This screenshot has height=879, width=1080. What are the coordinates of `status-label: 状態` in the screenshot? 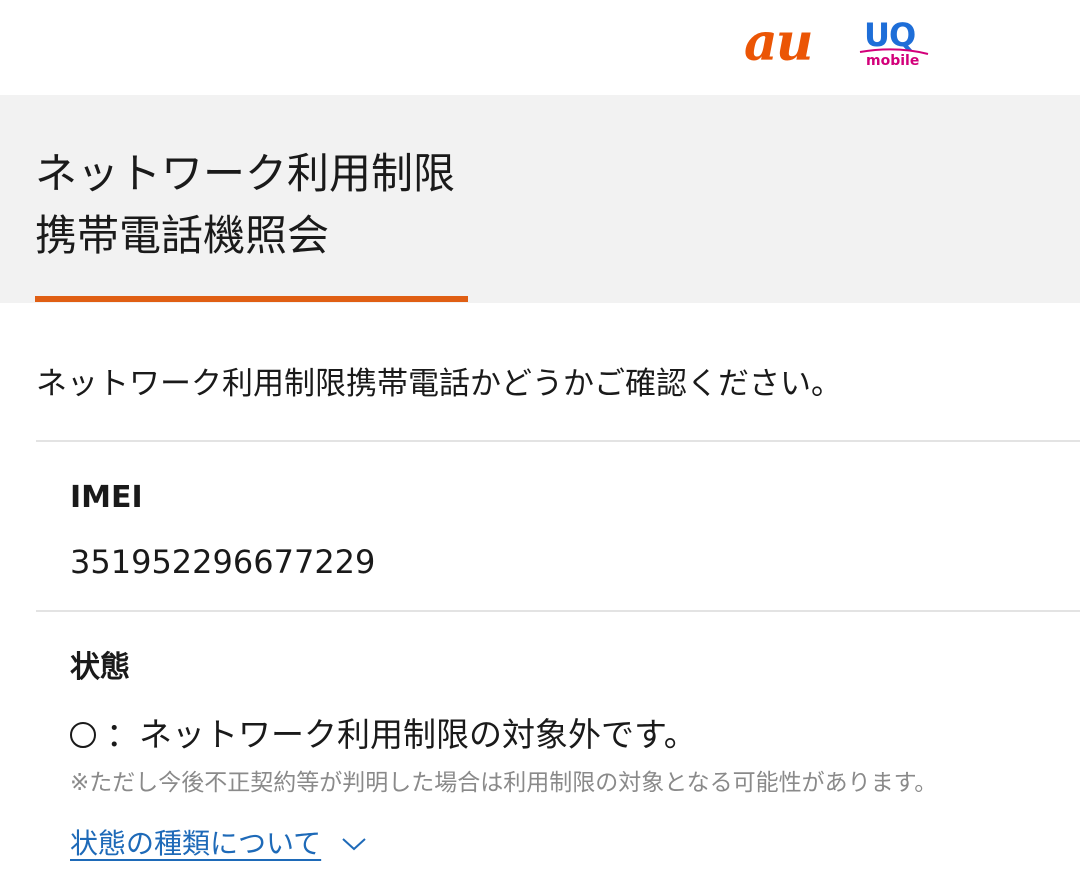 It's located at (100, 667).